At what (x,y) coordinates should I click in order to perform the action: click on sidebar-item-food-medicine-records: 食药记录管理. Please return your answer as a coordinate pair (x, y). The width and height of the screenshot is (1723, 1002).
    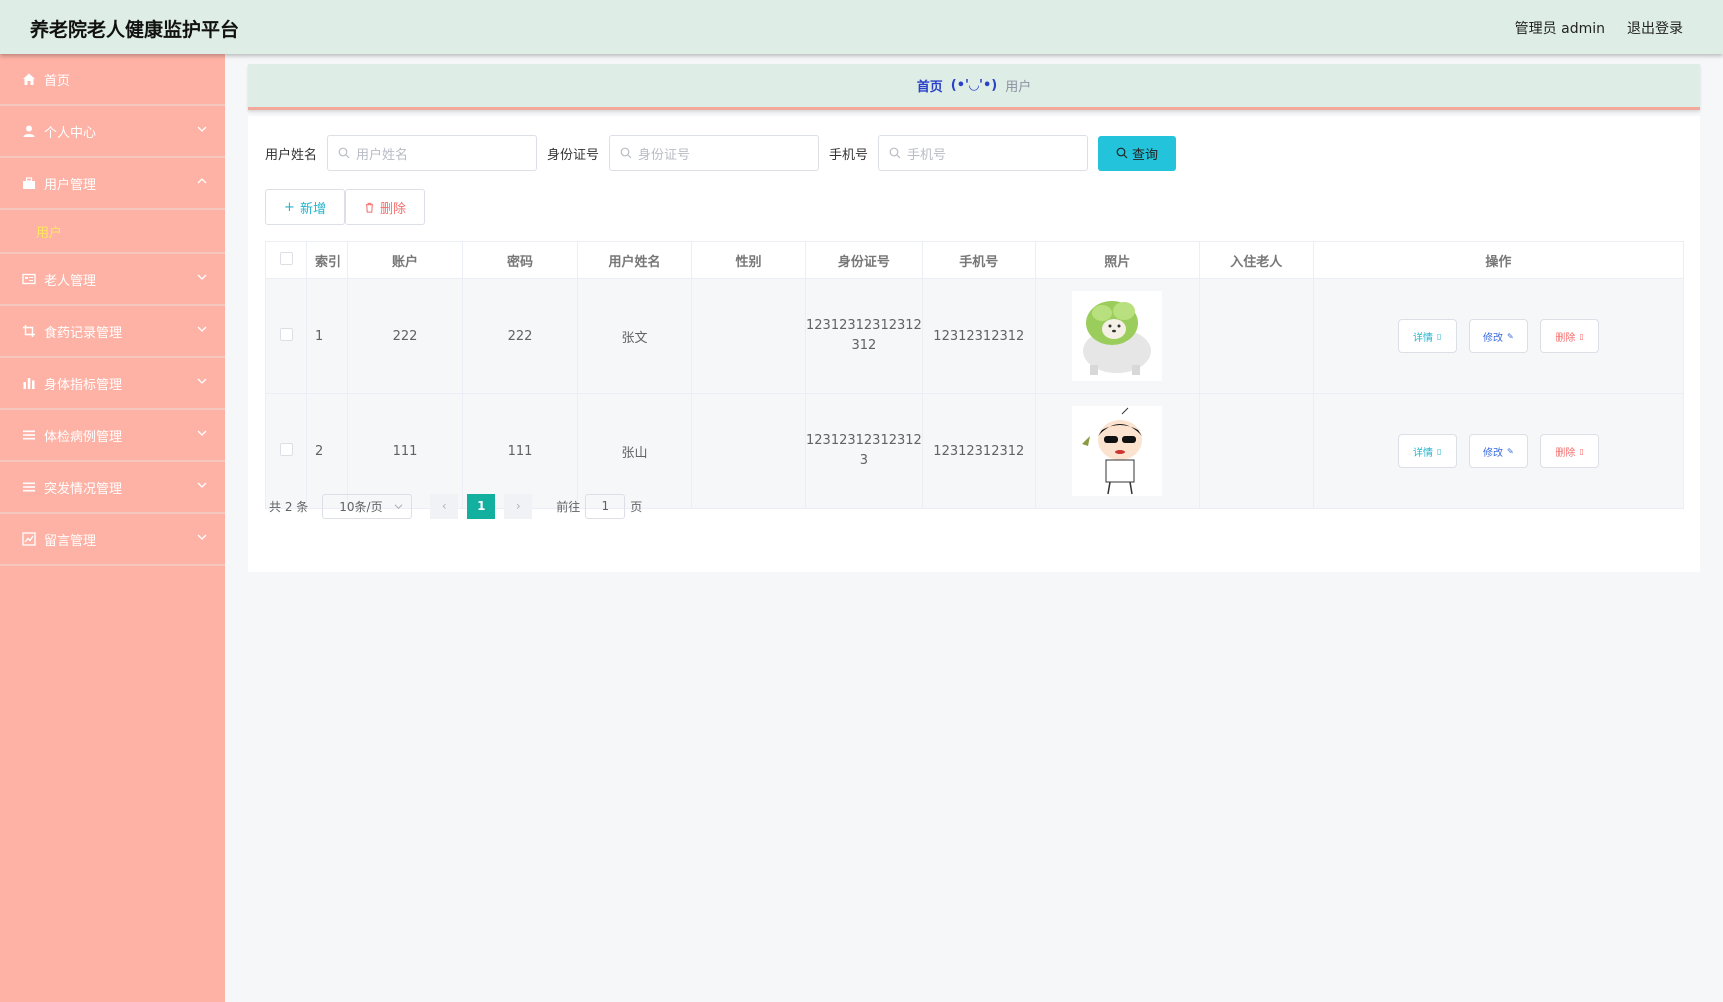
    Looking at the image, I should click on (112, 332).